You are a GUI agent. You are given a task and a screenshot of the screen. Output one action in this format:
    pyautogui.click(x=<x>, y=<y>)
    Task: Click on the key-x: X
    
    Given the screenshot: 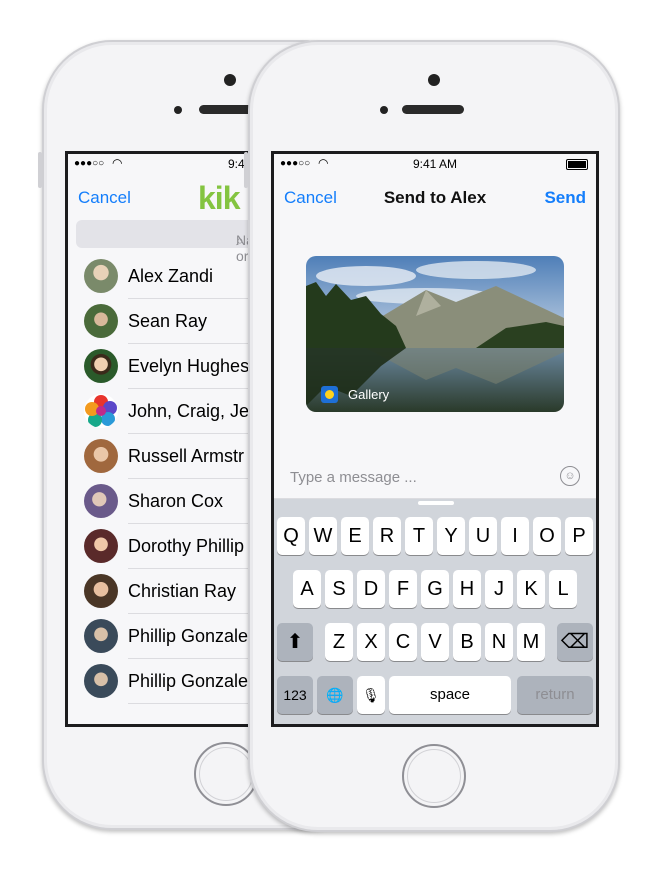 What is the action you would take?
    pyautogui.click(x=371, y=642)
    